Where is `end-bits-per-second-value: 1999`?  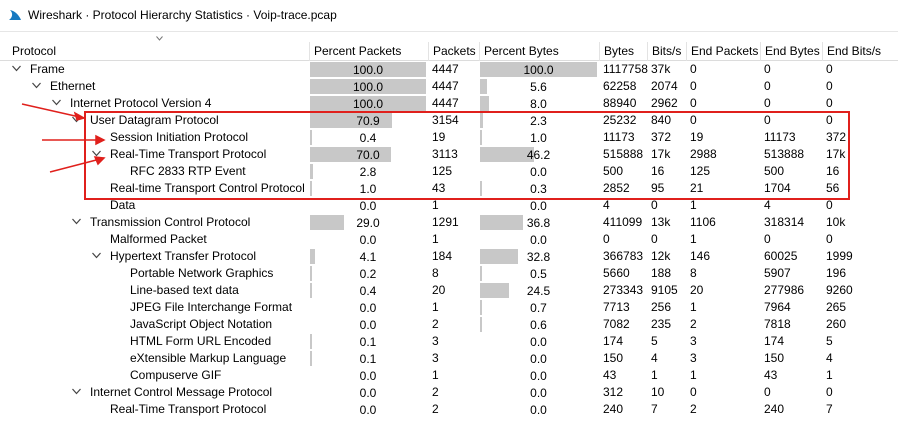
end-bits-per-second-value: 1999 is located at coordinates (839, 256).